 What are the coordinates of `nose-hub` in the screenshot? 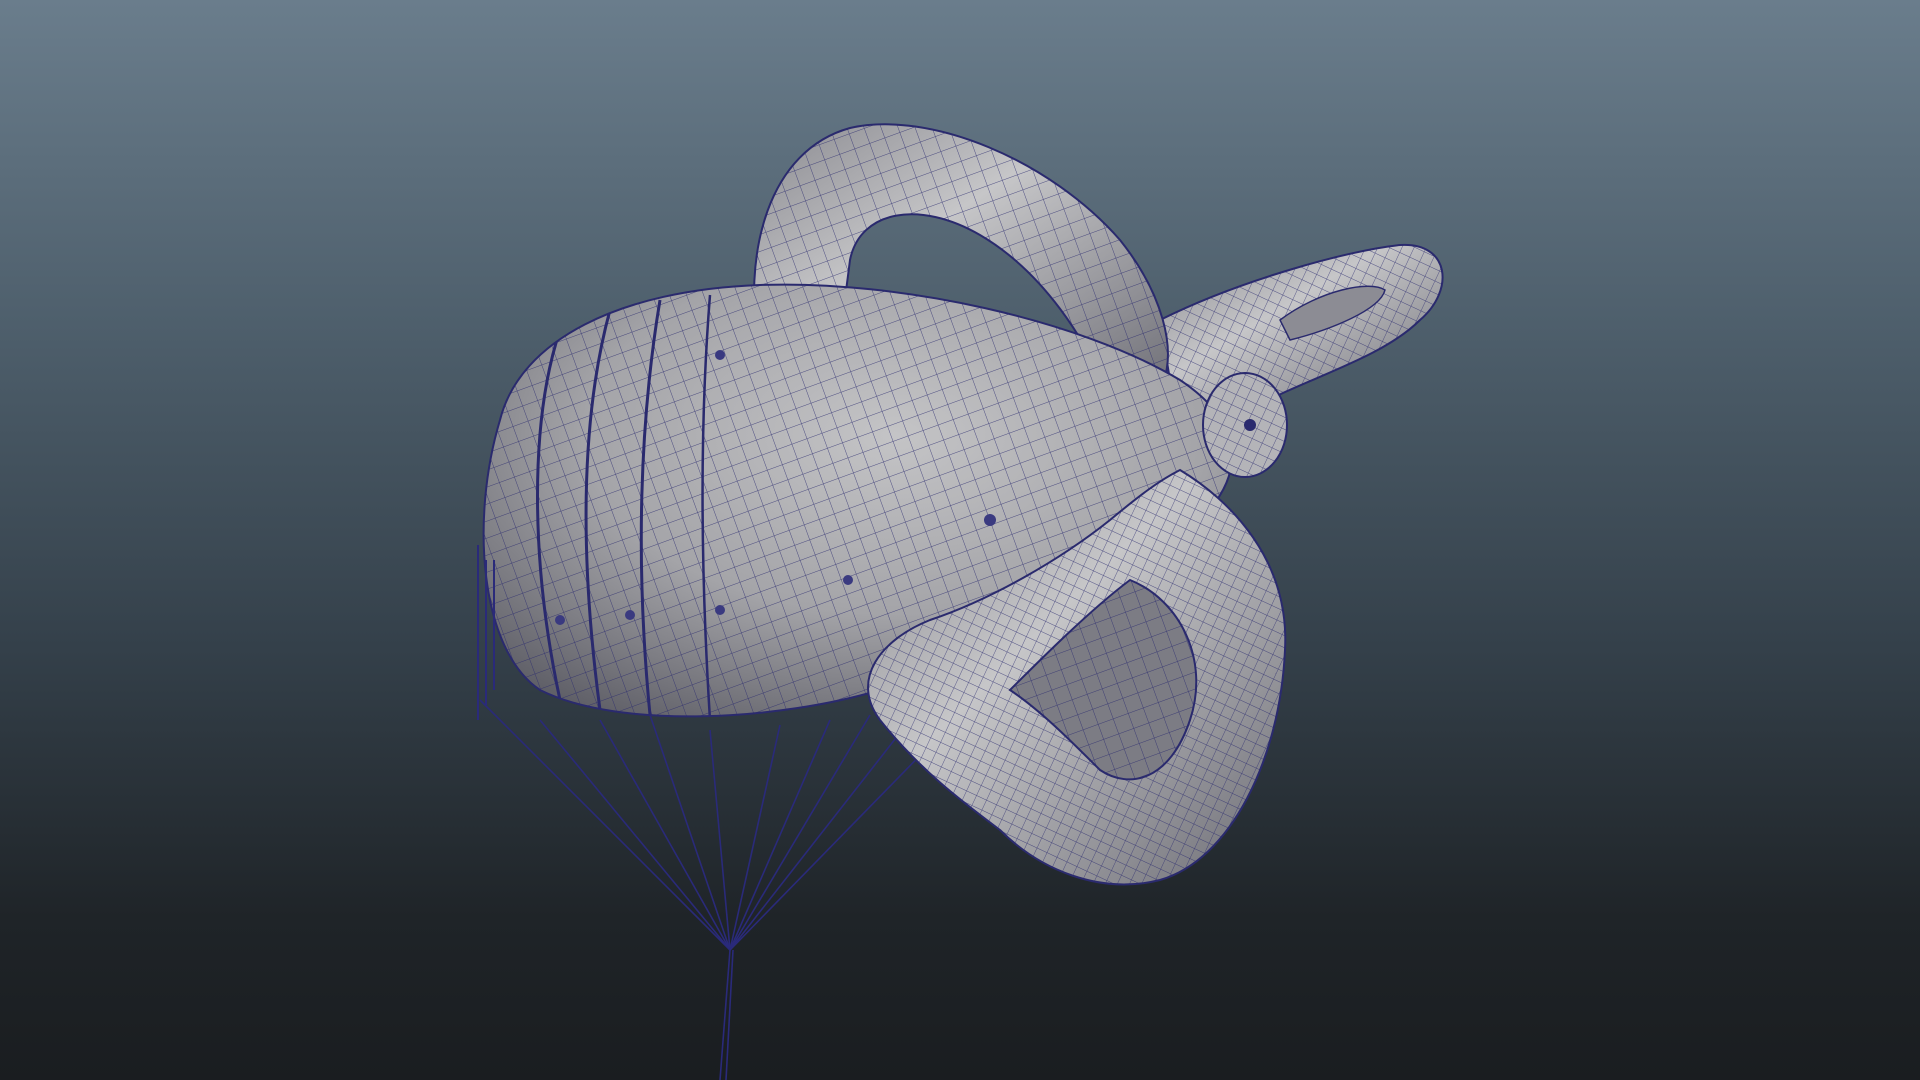 It's located at (1245, 425).